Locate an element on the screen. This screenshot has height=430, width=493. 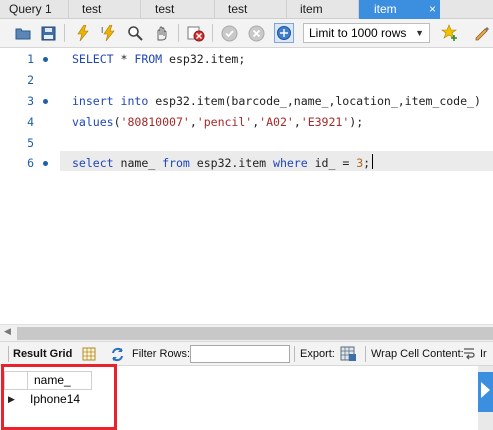
limit-rows-select: Limit to 1000 rows ▼ is located at coordinates (366, 33).